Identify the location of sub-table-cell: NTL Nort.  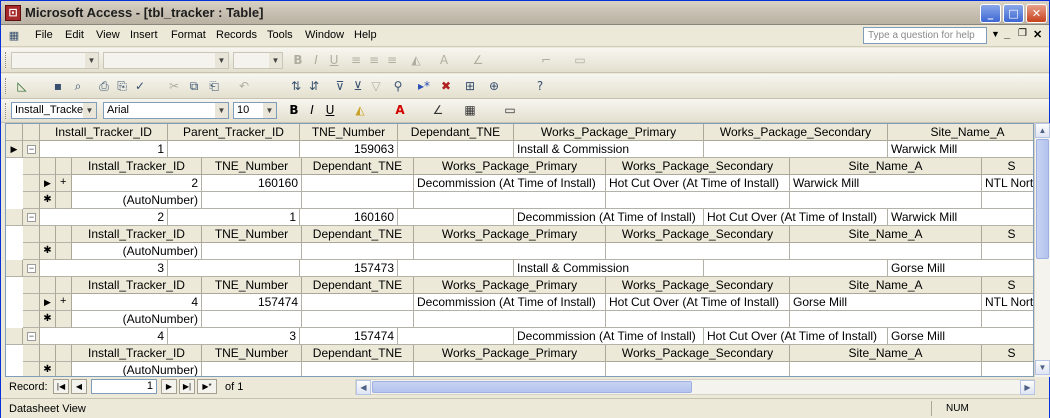
(1007, 302).